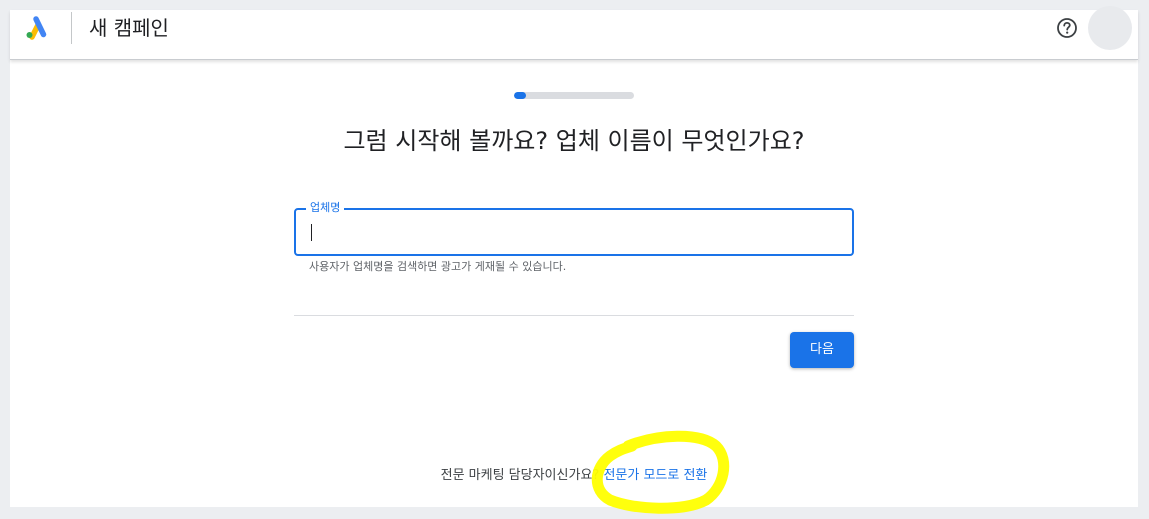 The height and width of the screenshot is (519, 1149). Describe the element at coordinates (36, 28) in the screenshot. I see `google-ads-logo` at that location.